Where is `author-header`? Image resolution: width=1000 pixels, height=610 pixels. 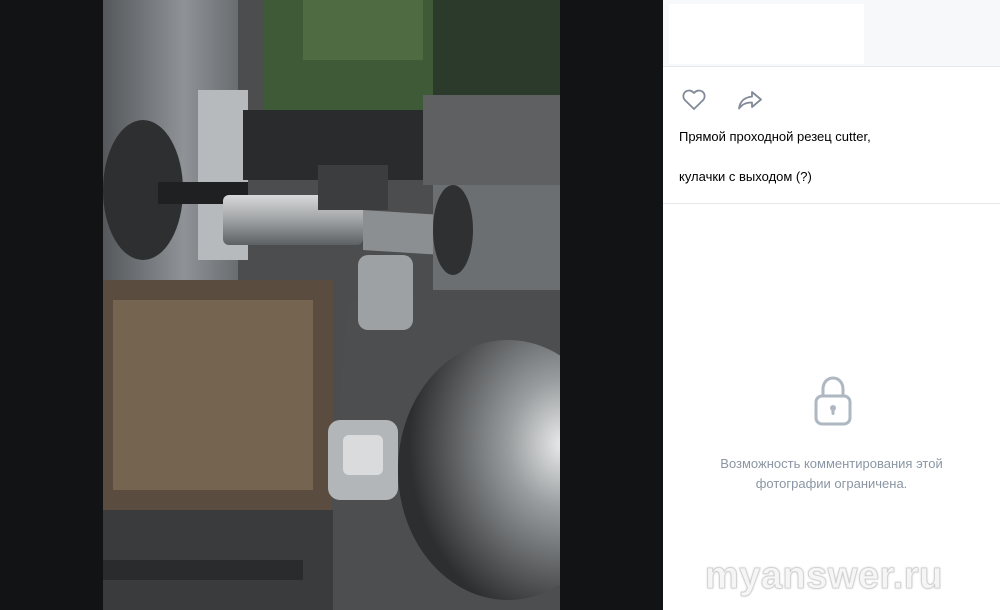
author-header is located at coordinates (831, 33).